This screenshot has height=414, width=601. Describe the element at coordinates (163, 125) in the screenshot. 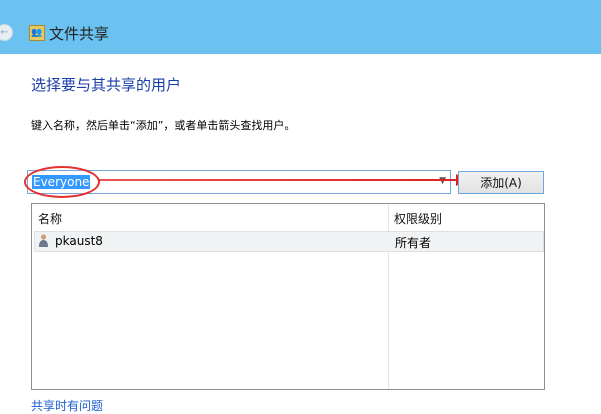

I see `instructions: 键入名称，然后单击“添加”，或者单击箭头查找用户。` at that location.